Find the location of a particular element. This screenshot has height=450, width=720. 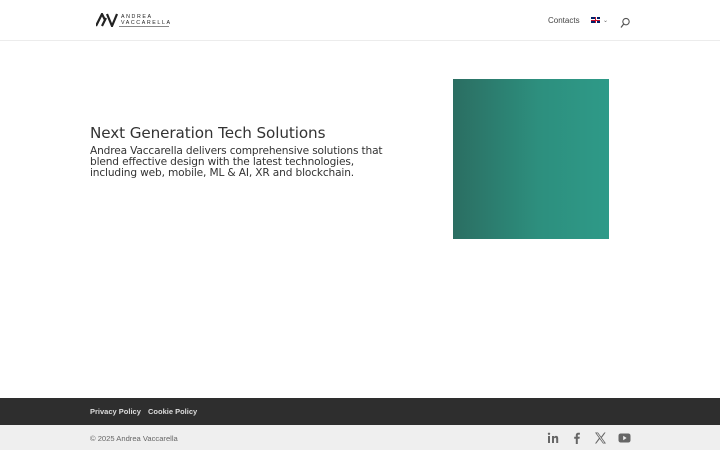

privacy-policy-link: Privacy Policy is located at coordinates (115, 411).